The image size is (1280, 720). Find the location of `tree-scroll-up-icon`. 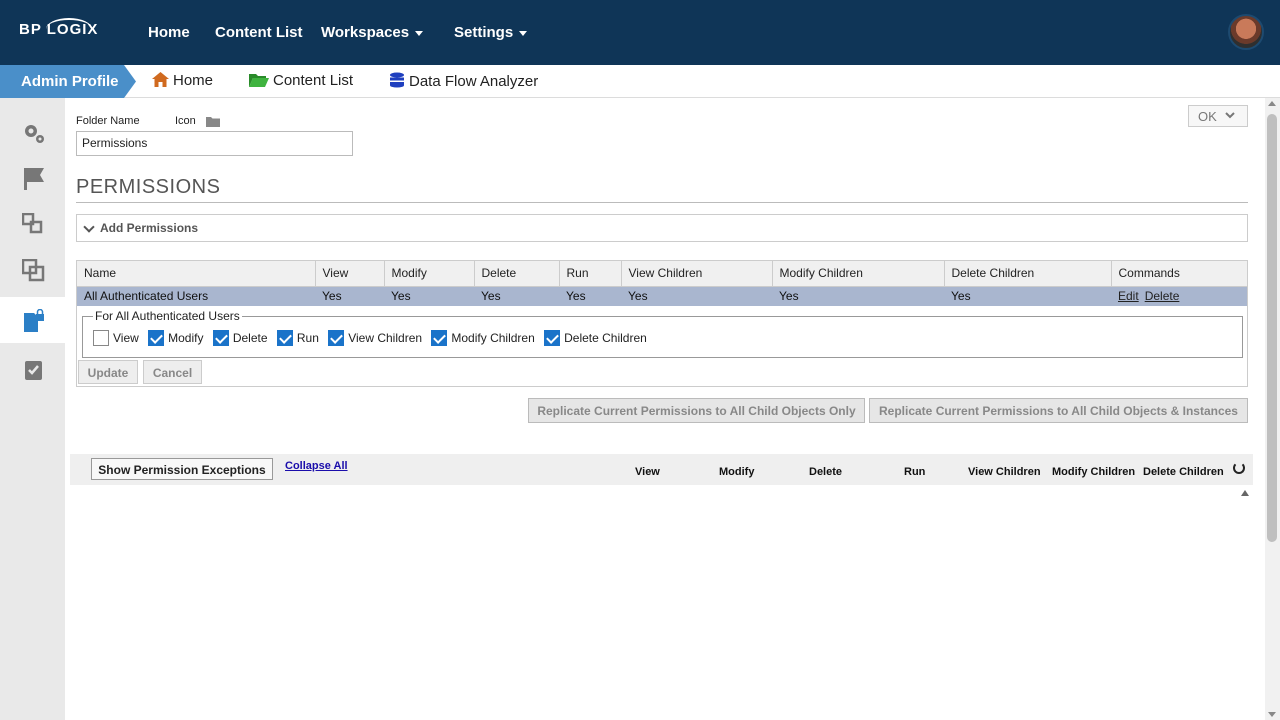

tree-scroll-up-icon is located at coordinates (1245, 493).